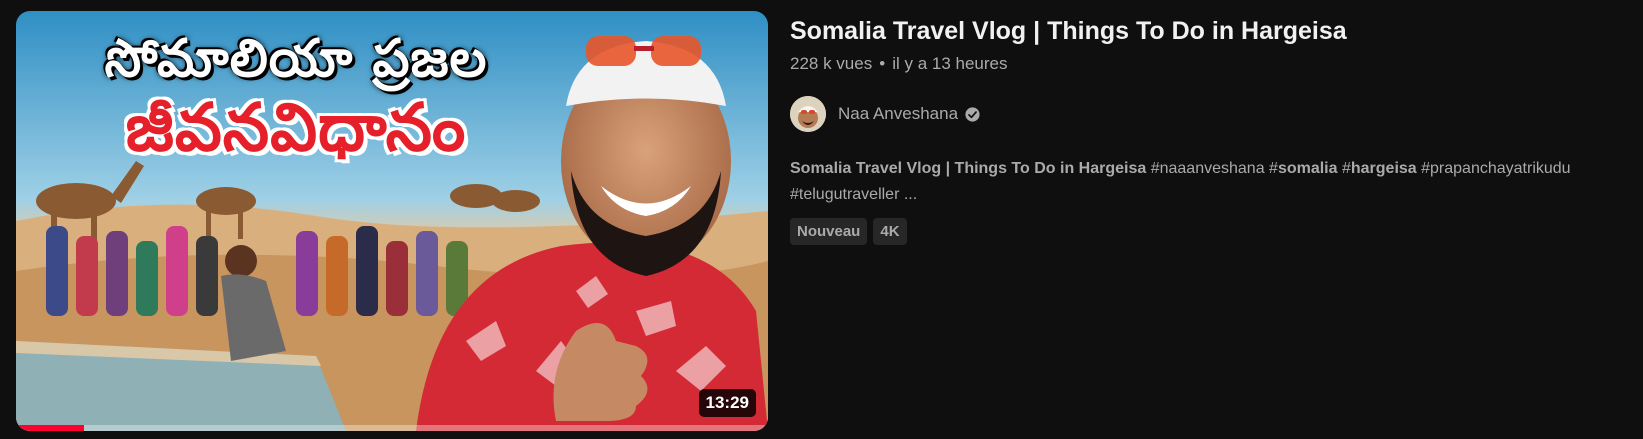 Image resolution: width=1643 pixels, height=439 pixels. What do you see at coordinates (831, 63) in the screenshot?
I see `view-count: 228 k vues` at bounding box center [831, 63].